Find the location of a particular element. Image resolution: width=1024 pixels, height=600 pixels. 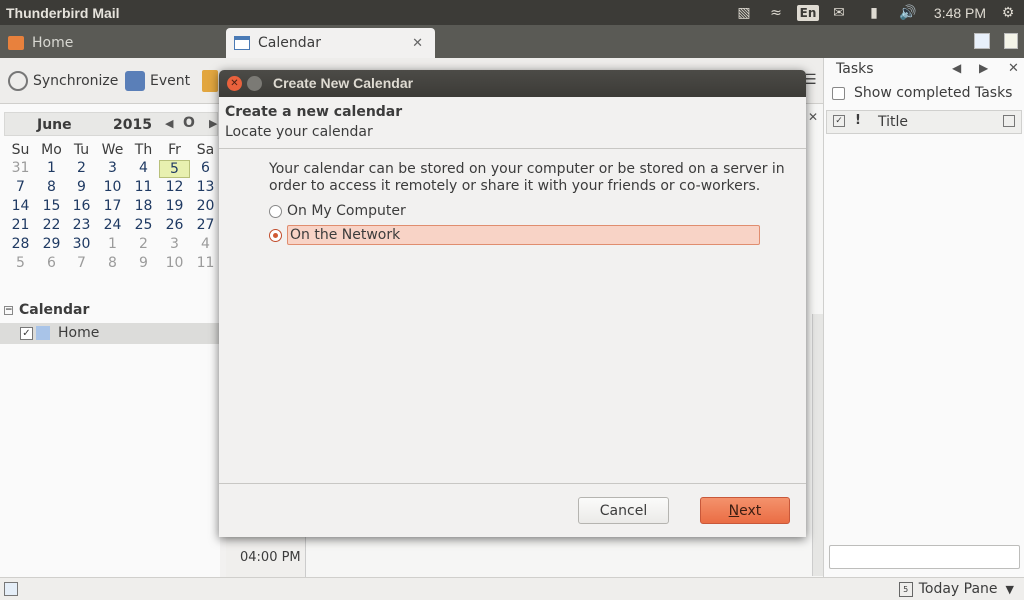

show-completed-tasks-checkbox: Show completed Tasks is located at coordinates (922, 93).